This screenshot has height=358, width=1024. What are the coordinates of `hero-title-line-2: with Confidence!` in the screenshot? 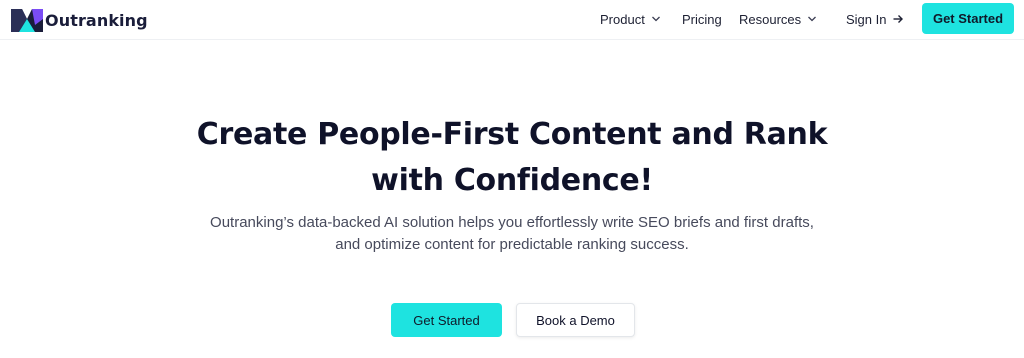 It's located at (512, 180).